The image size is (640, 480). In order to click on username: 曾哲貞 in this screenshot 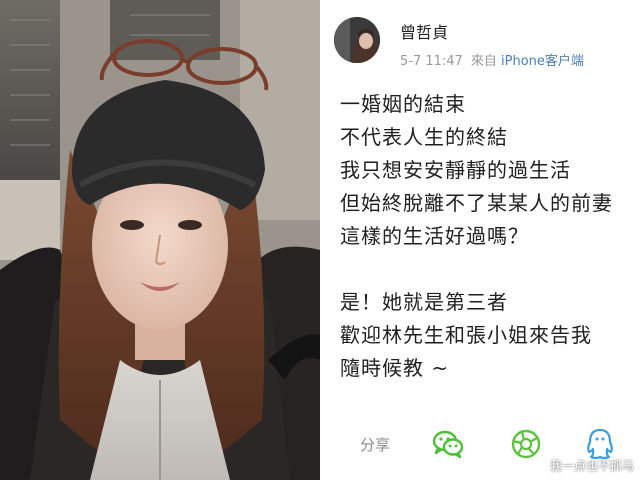, I will do `click(424, 31)`.